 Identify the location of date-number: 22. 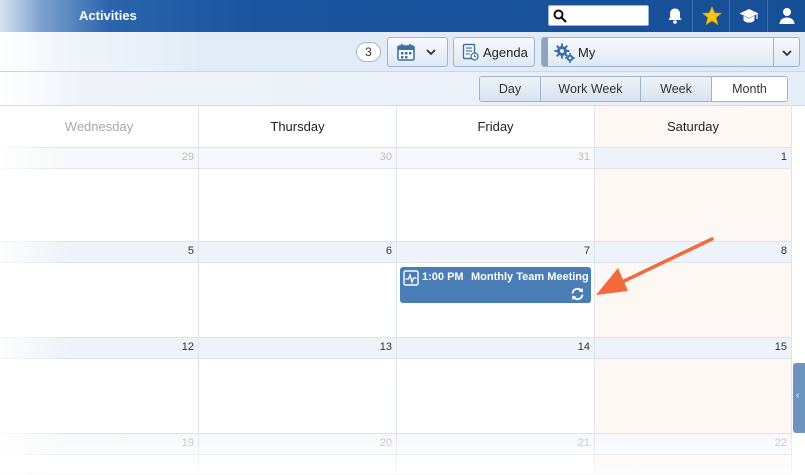
(780, 443).